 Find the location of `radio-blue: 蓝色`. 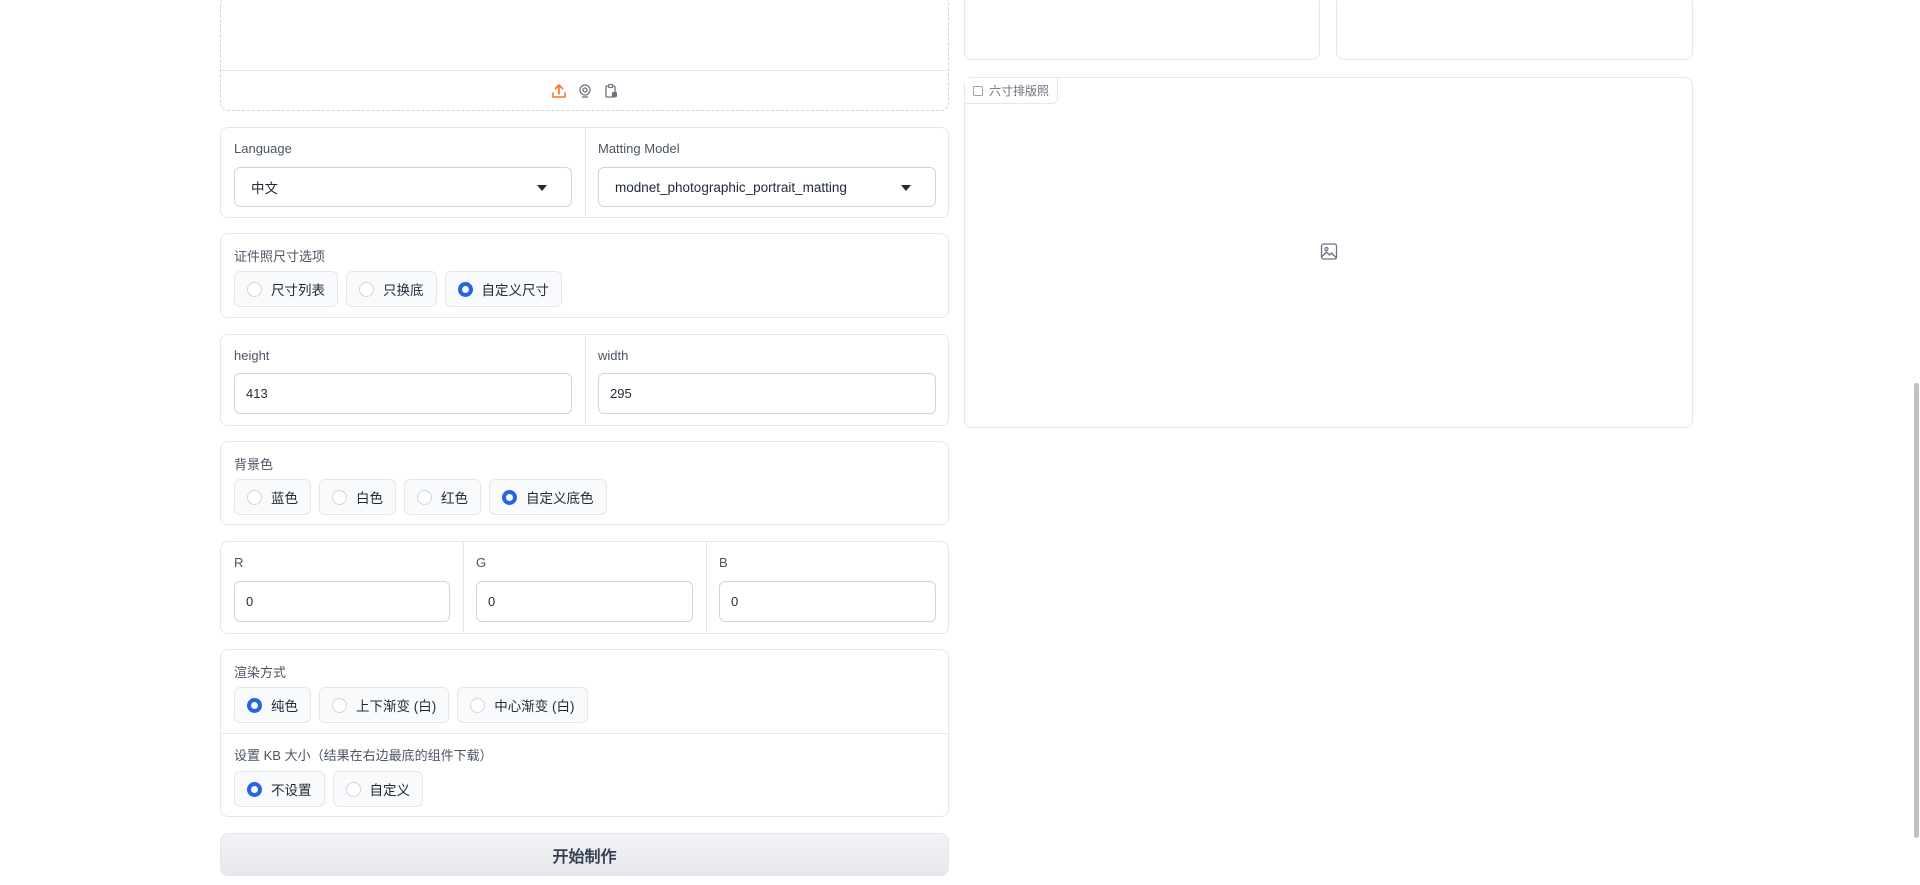

radio-blue: 蓝色 is located at coordinates (272, 497).